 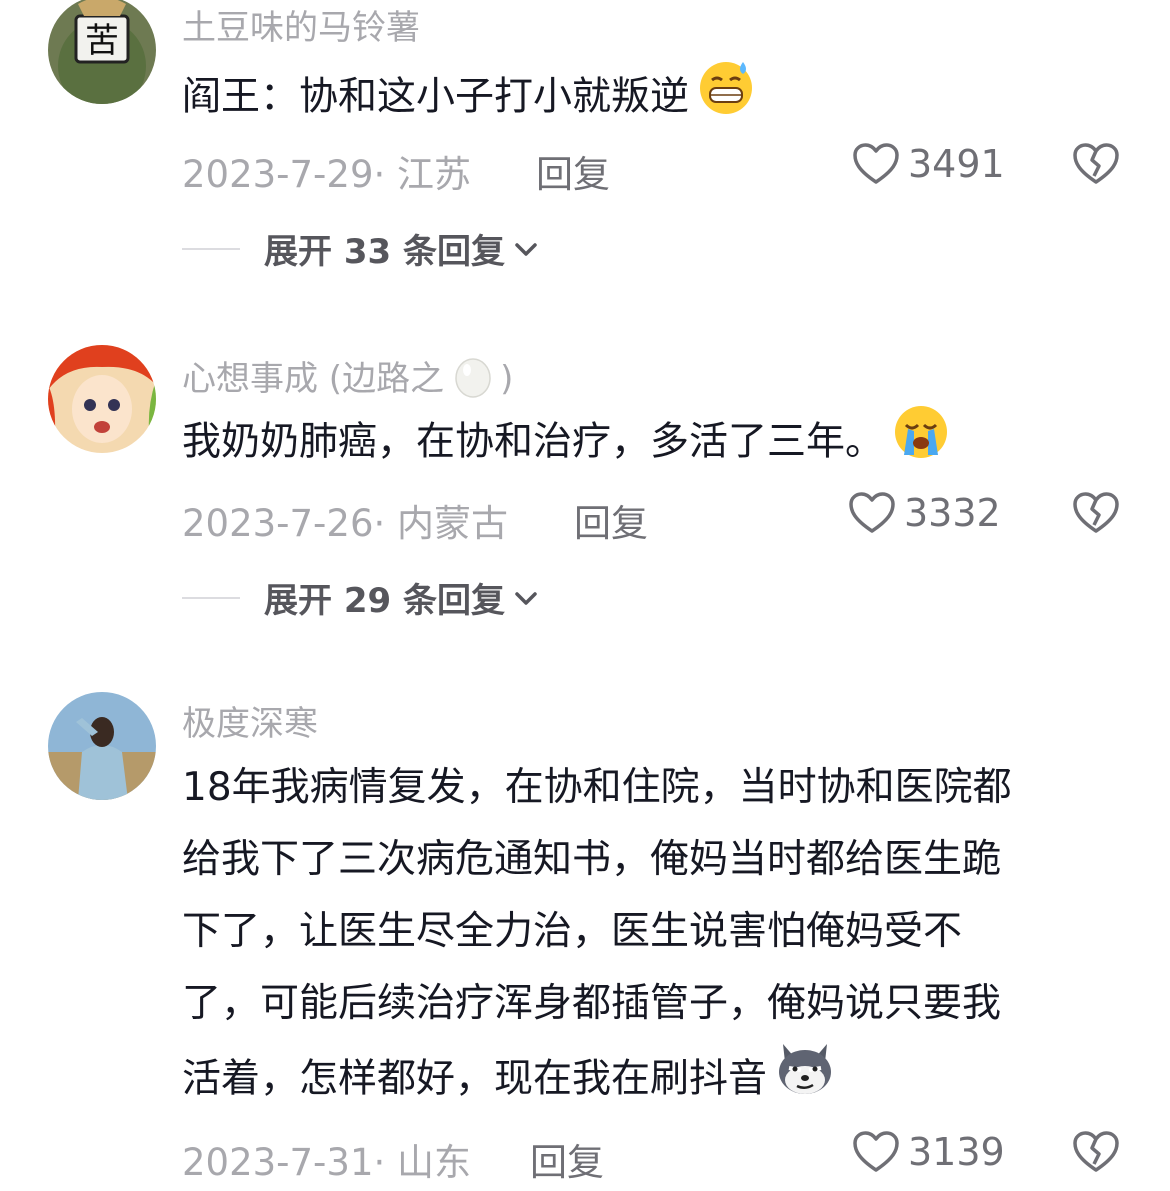 What do you see at coordinates (473, 380) in the screenshot?
I see `egg-icon` at bounding box center [473, 380].